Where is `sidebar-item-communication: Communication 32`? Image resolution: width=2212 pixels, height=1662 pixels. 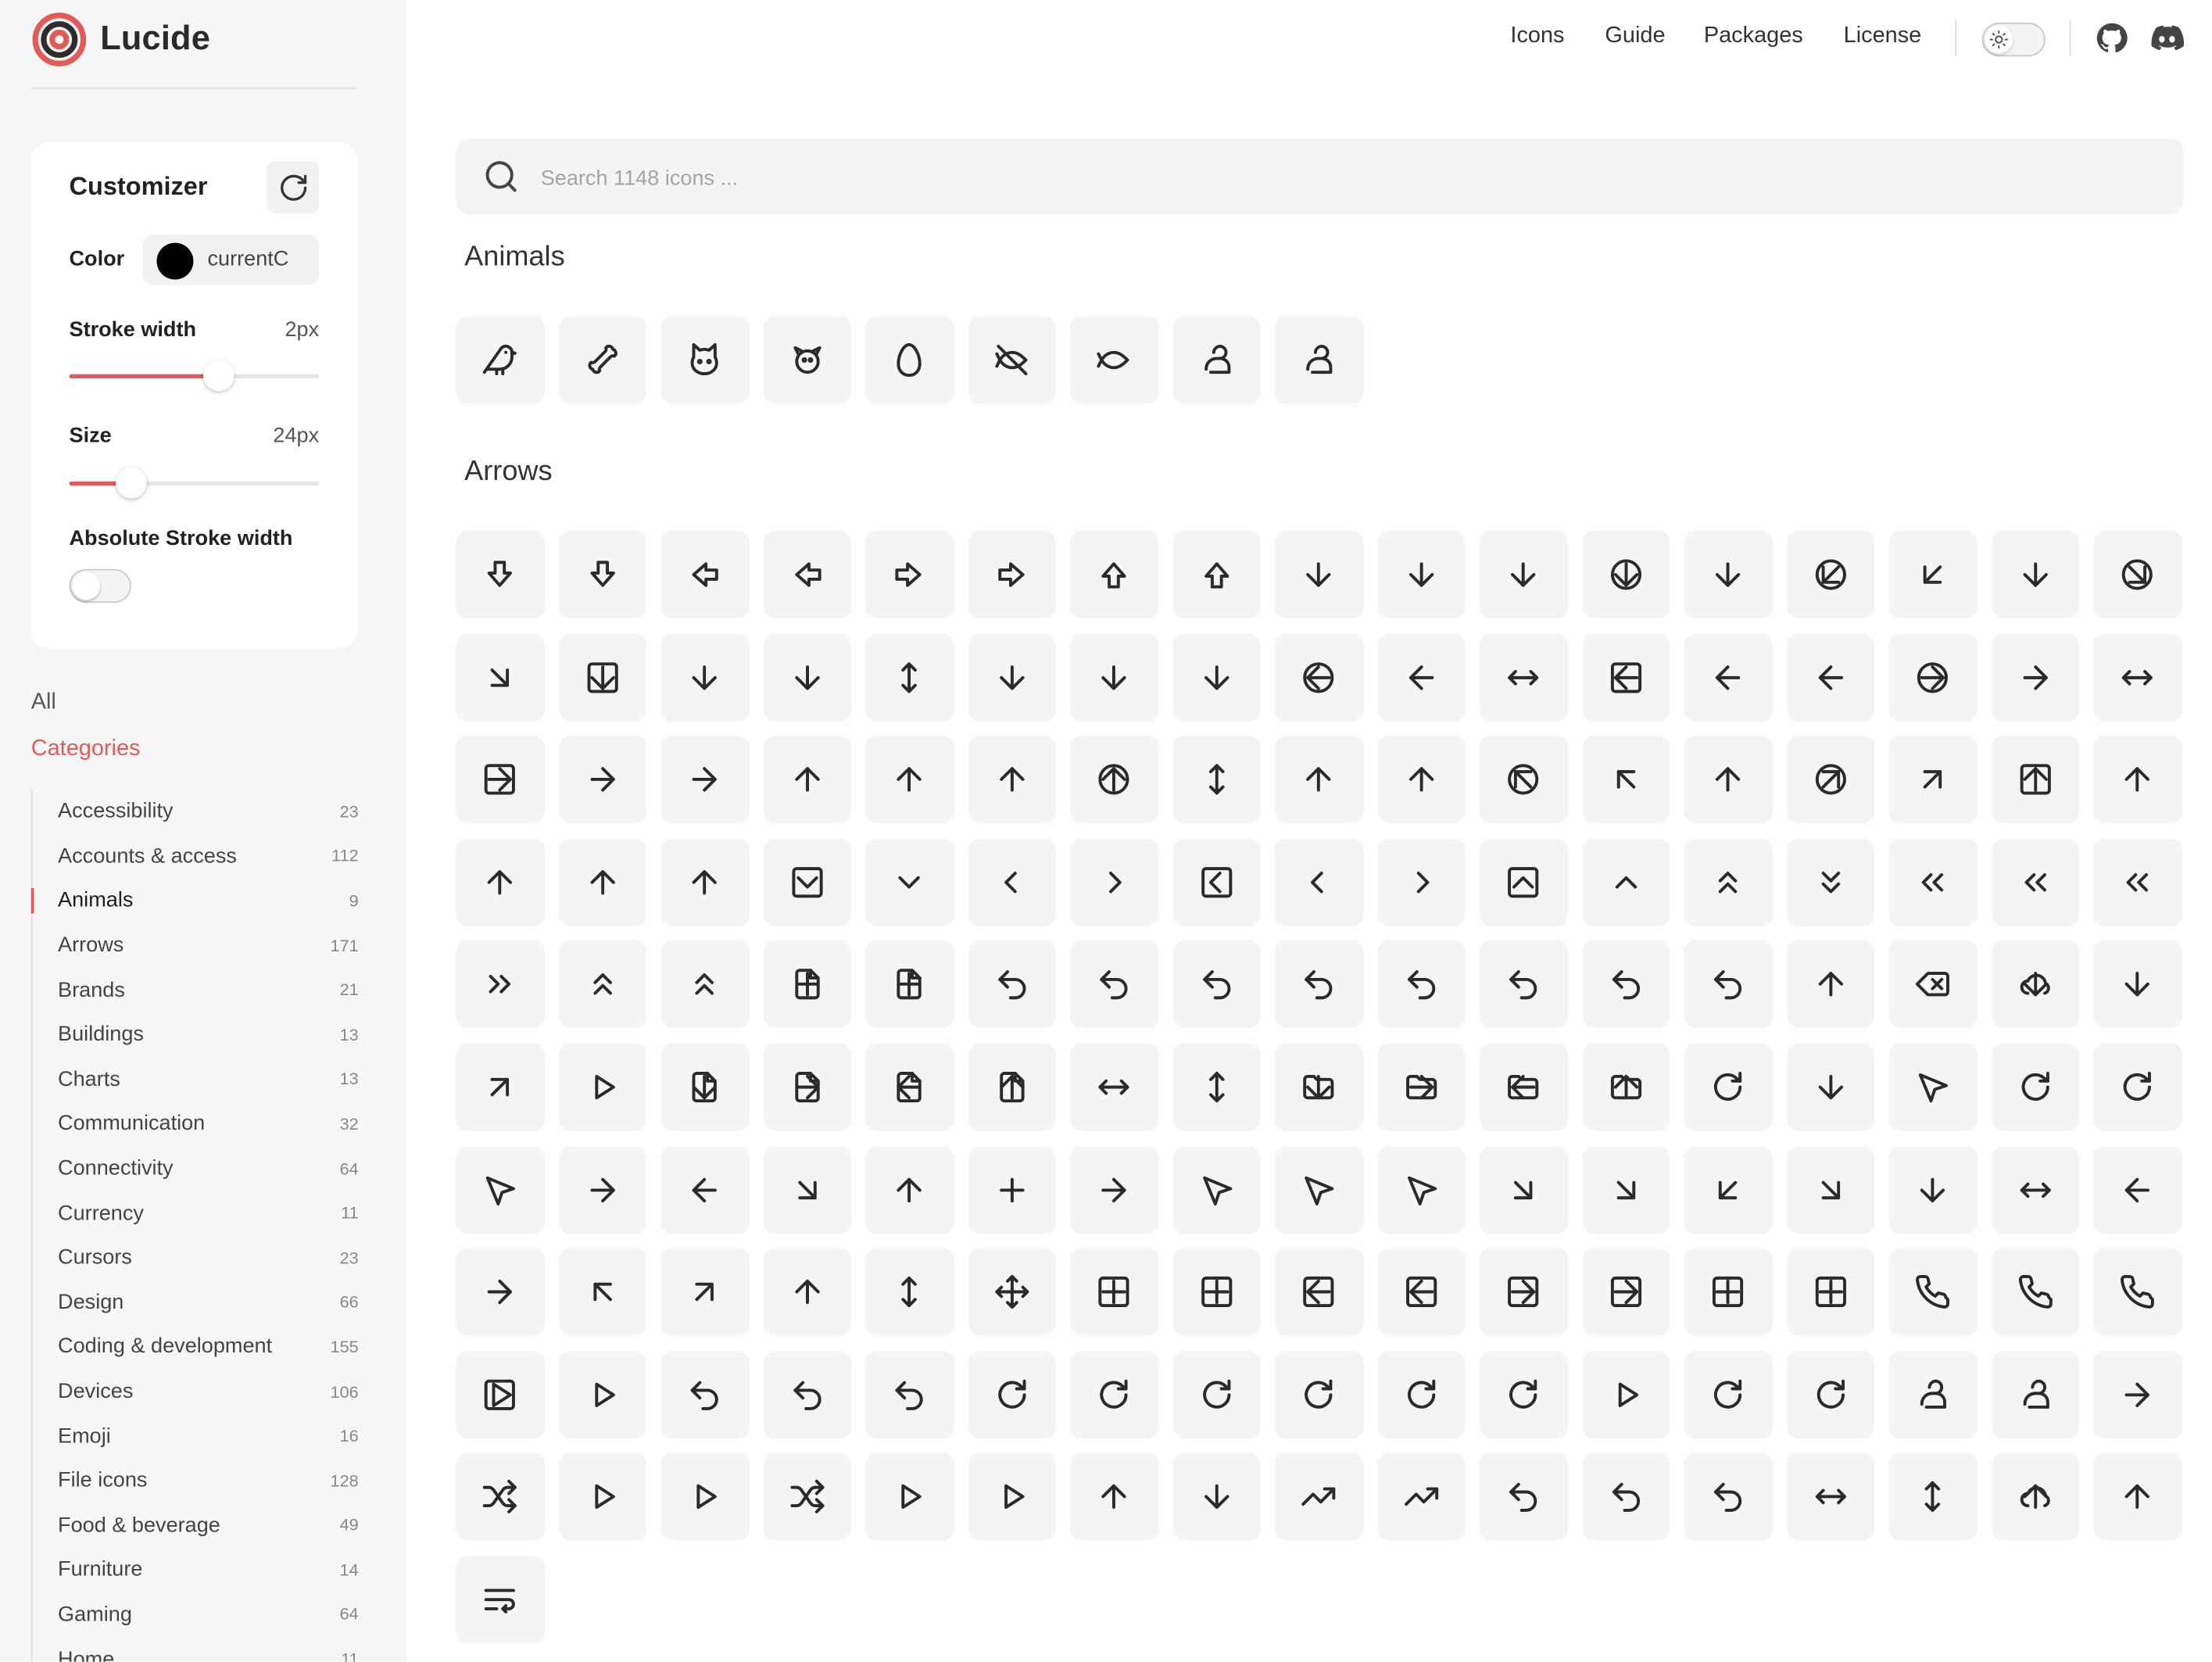 sidebar-item-communication: Communication 32 is located at coordinates (196, 1123).